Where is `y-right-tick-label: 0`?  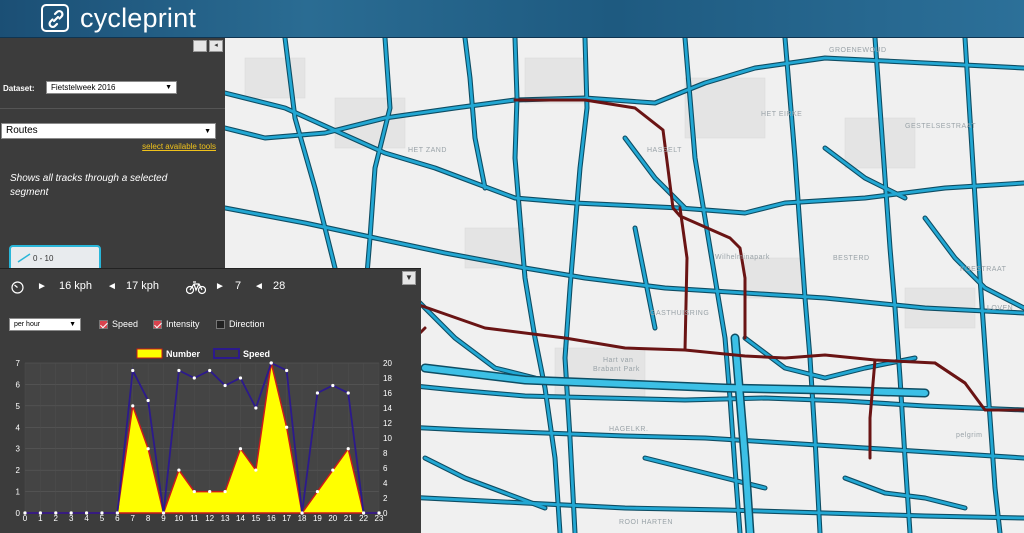 y-right-tick-label: 0 is located at coordinates (385, 513).